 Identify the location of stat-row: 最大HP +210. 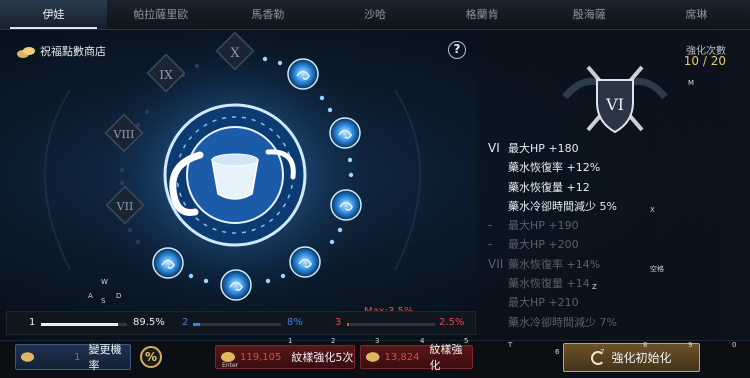
(543, 303).